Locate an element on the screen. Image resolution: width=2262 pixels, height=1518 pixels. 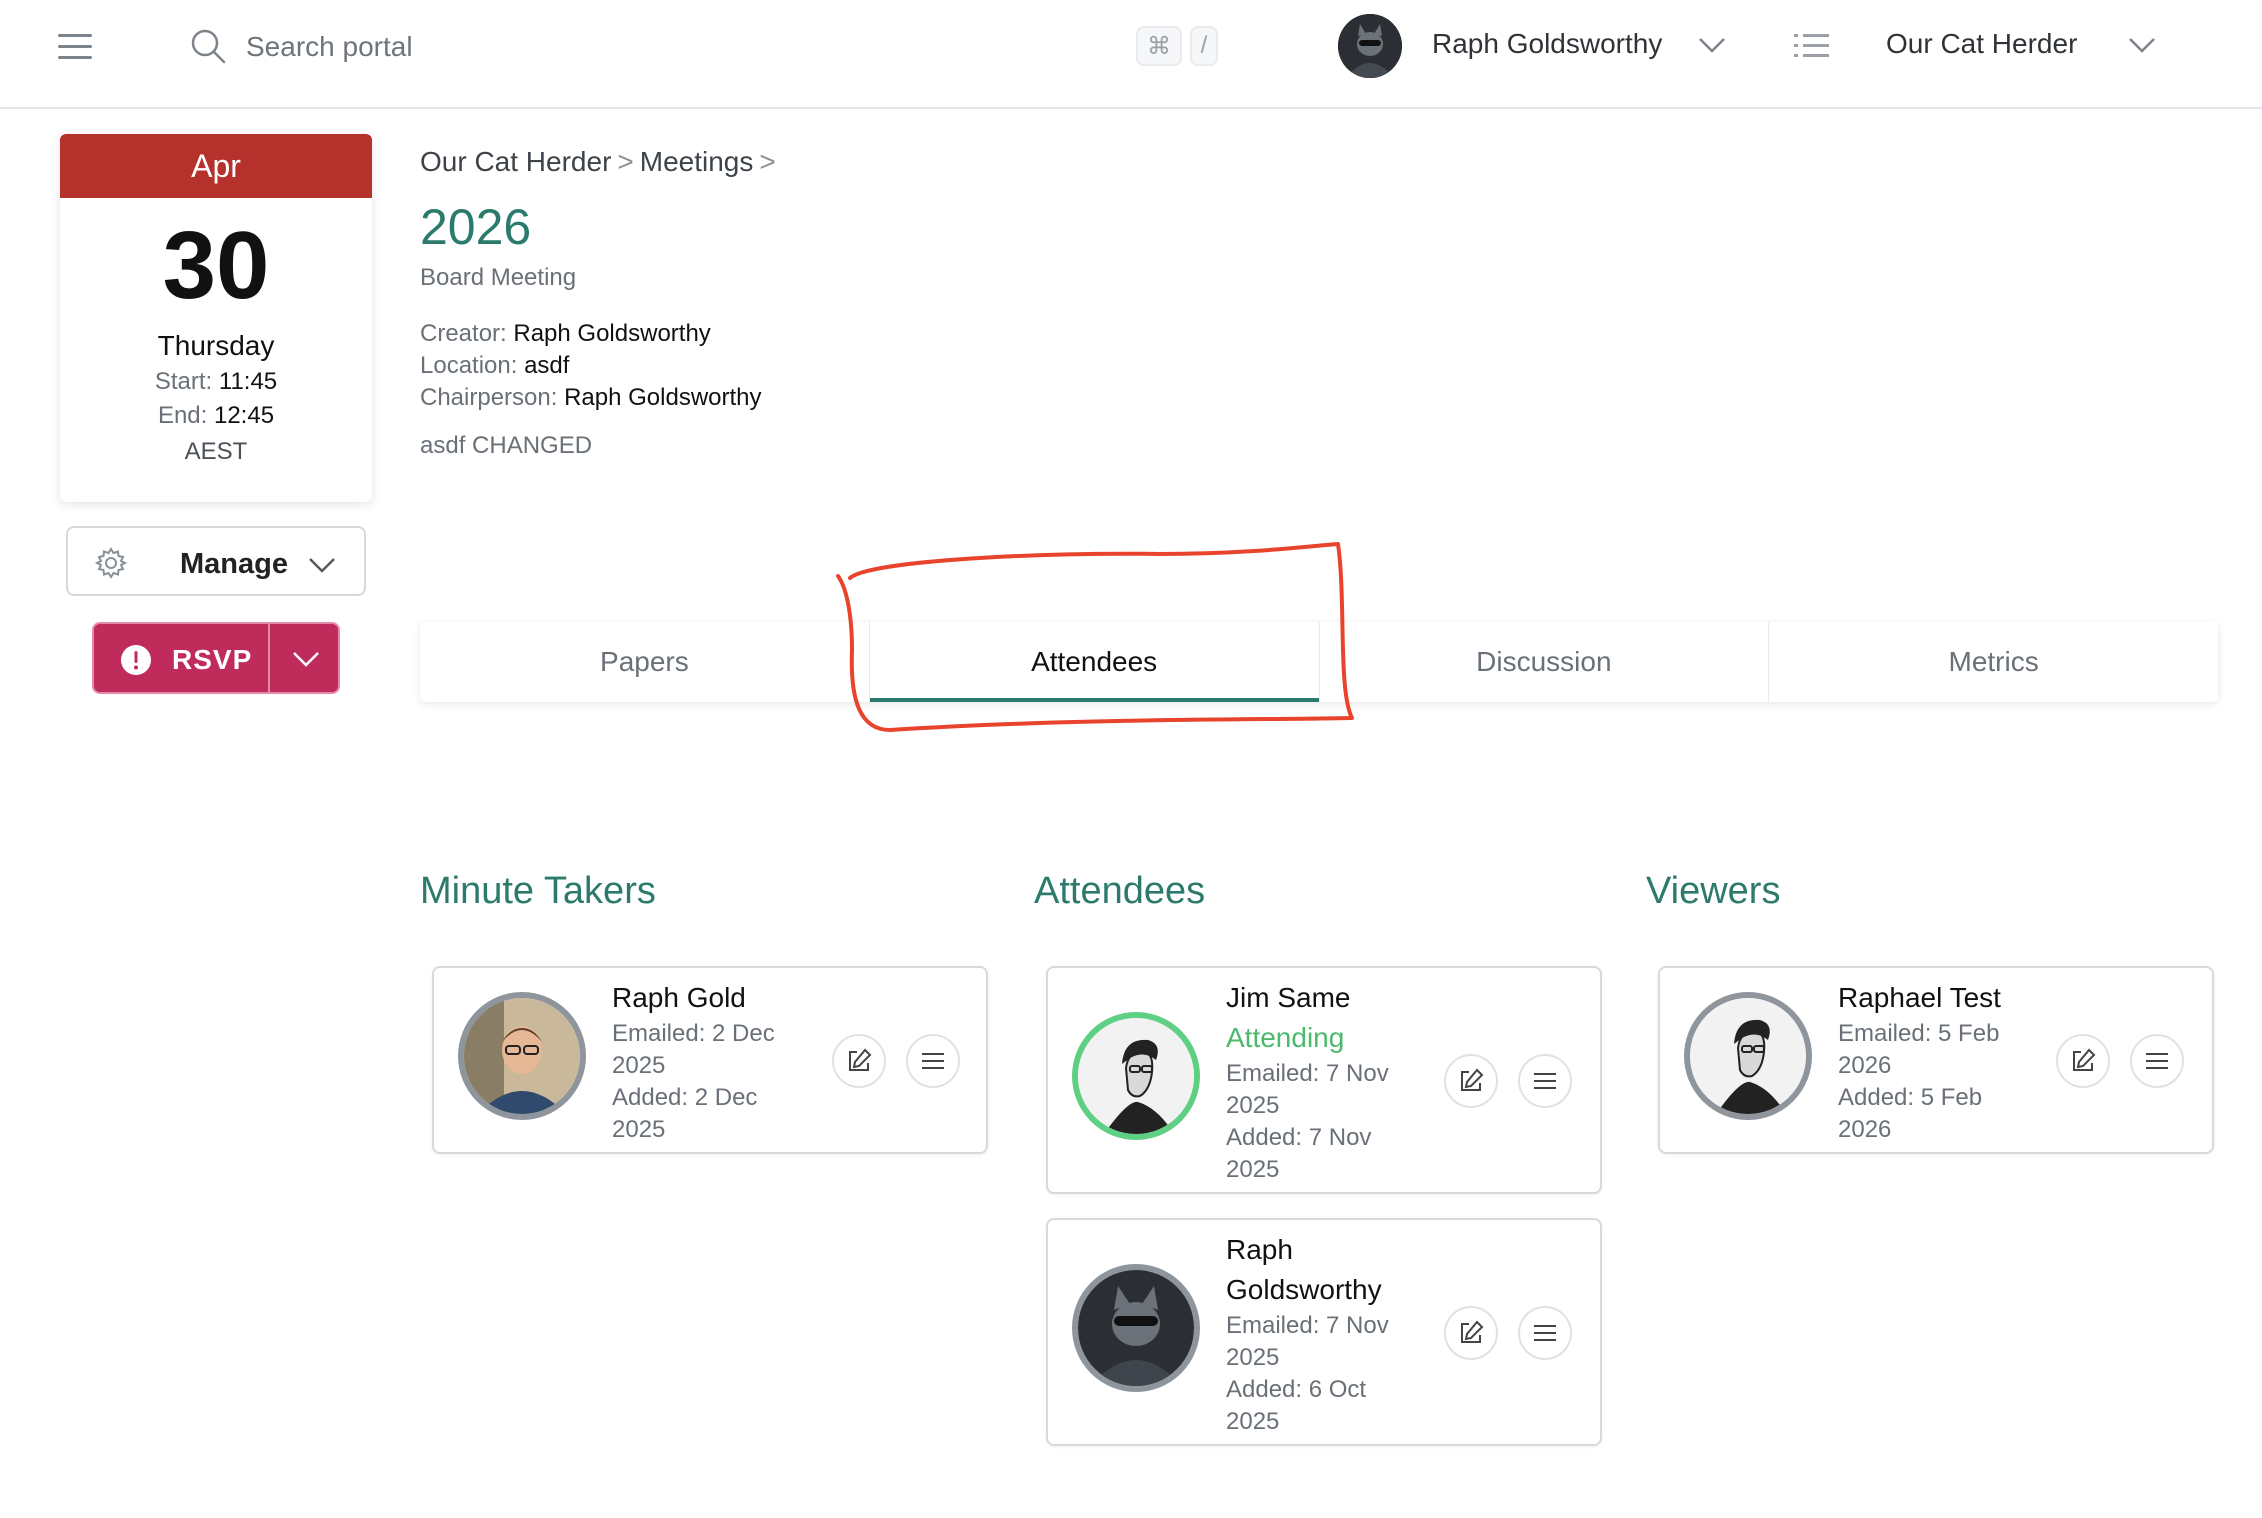
location-line: Location: asdf is located at coordinates (494, 366).